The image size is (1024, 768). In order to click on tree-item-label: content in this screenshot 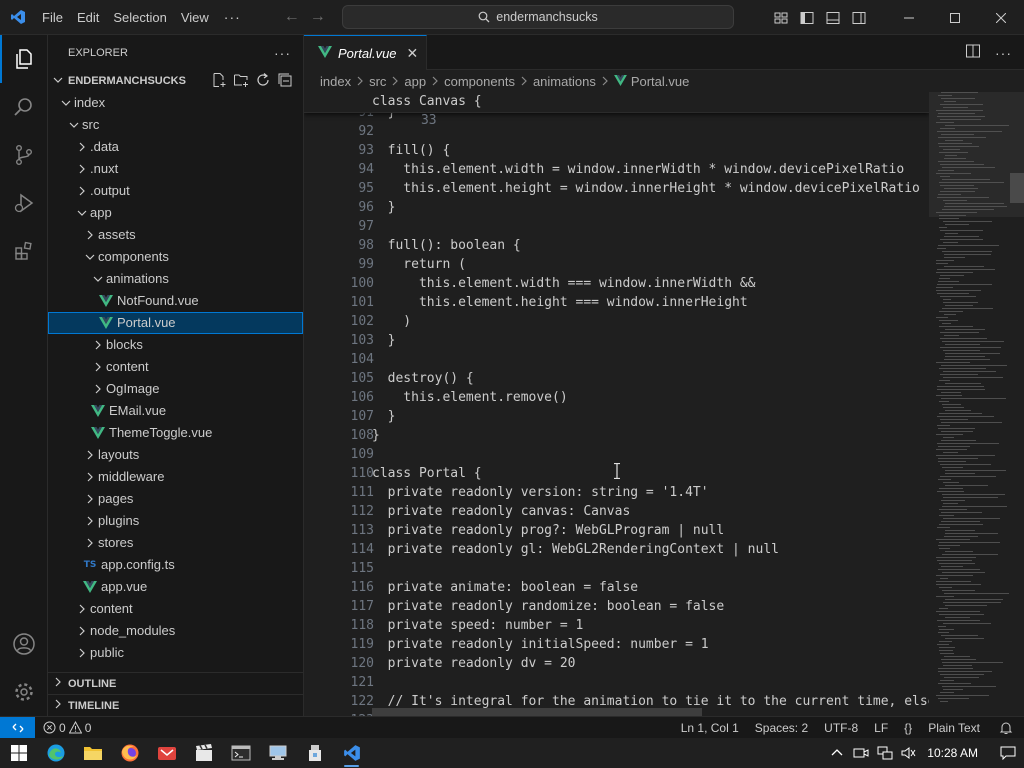, I will do `click(127, 366)`.